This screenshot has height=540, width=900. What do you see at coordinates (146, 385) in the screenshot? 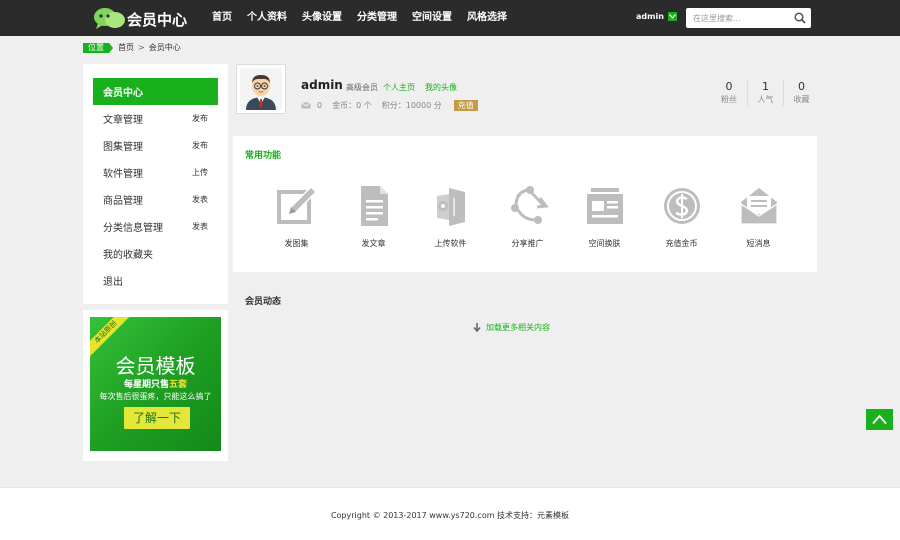
I see `promo-subtitle-prefix: 每星期只售` at bounding box center [146, 385].